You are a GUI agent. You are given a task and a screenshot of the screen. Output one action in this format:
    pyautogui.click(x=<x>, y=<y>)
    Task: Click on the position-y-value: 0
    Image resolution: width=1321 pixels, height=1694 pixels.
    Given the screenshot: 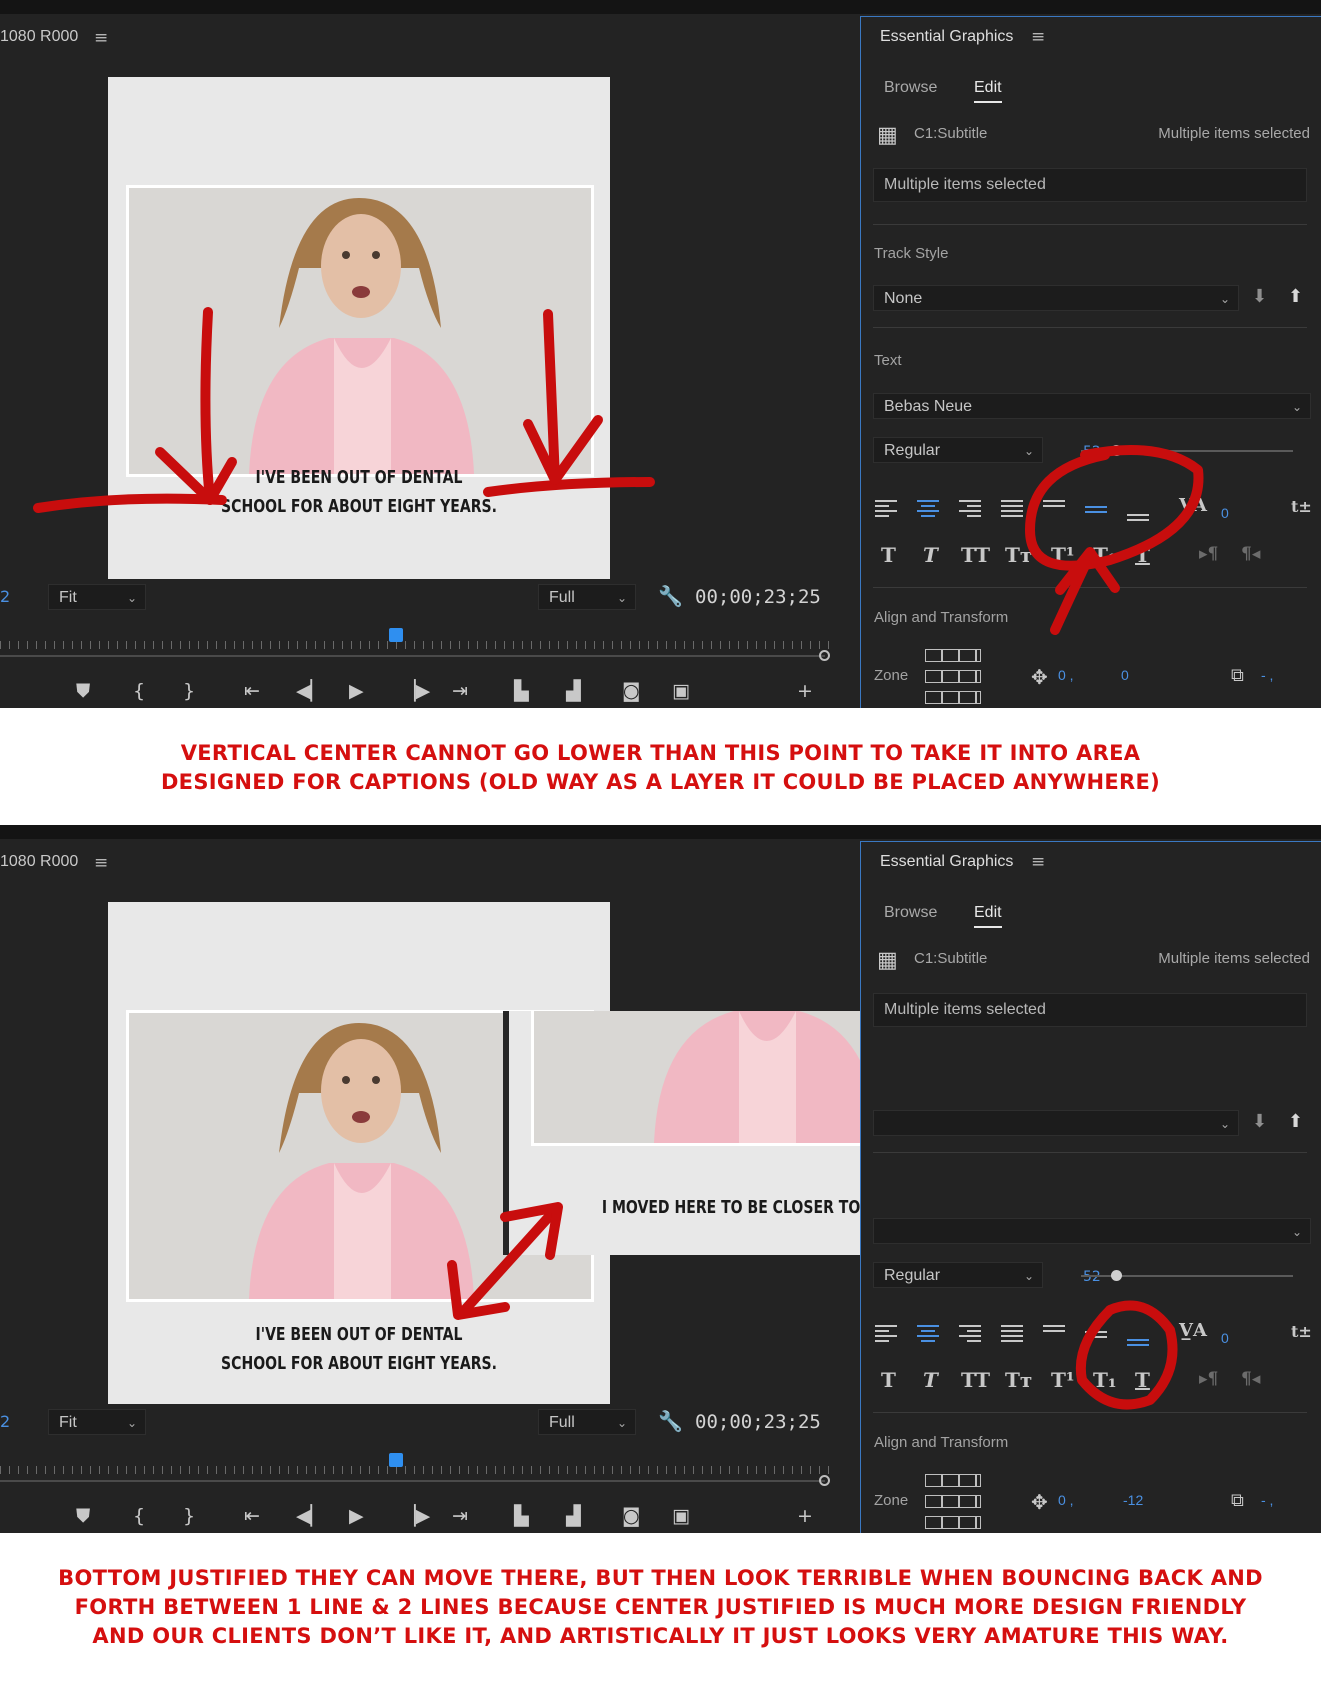 What is the action you would take?
    pyautogui.click(x=1125, y=675)
    